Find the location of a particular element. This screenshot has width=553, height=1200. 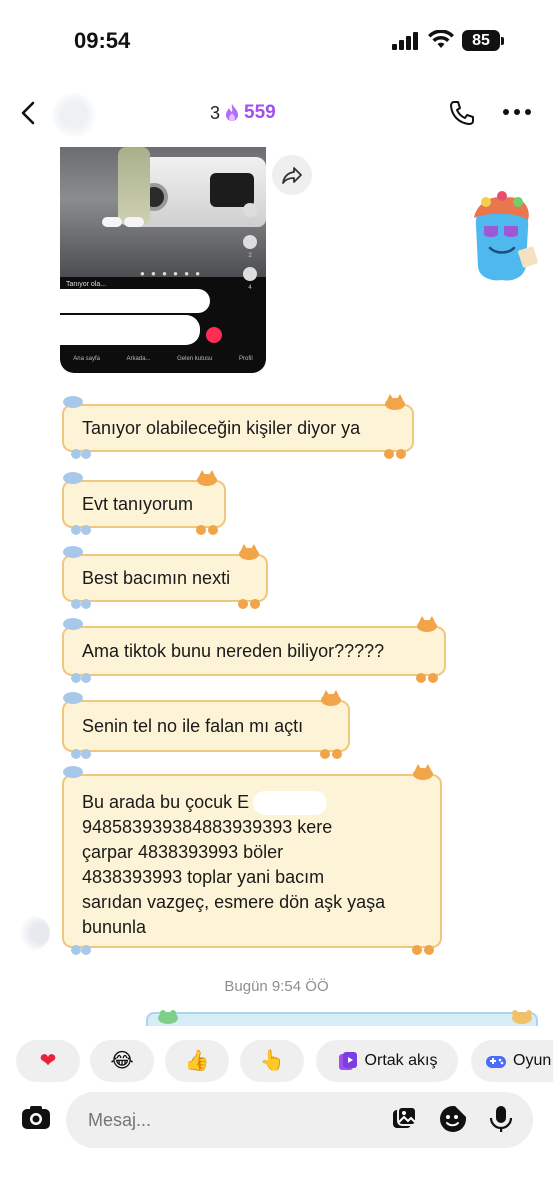

heart-icon: ❤ is located at coordinates (48, 1061).